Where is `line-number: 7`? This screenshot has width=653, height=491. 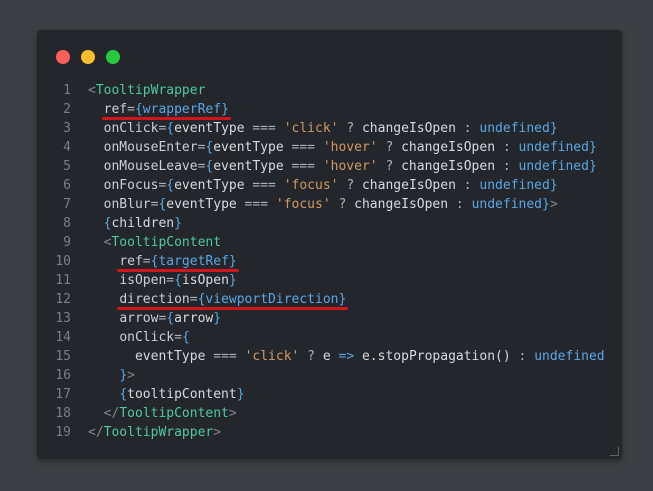 line-number: 7 is located at coordinates (67, 204).